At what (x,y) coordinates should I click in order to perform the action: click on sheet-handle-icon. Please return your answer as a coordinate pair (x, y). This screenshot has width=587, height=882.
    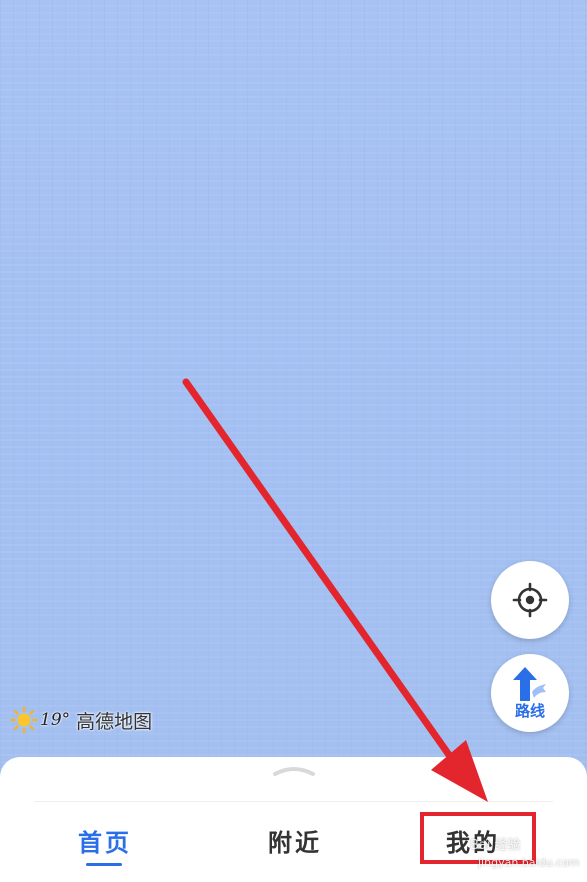
    Looking at the image, I should click on (294, 770).